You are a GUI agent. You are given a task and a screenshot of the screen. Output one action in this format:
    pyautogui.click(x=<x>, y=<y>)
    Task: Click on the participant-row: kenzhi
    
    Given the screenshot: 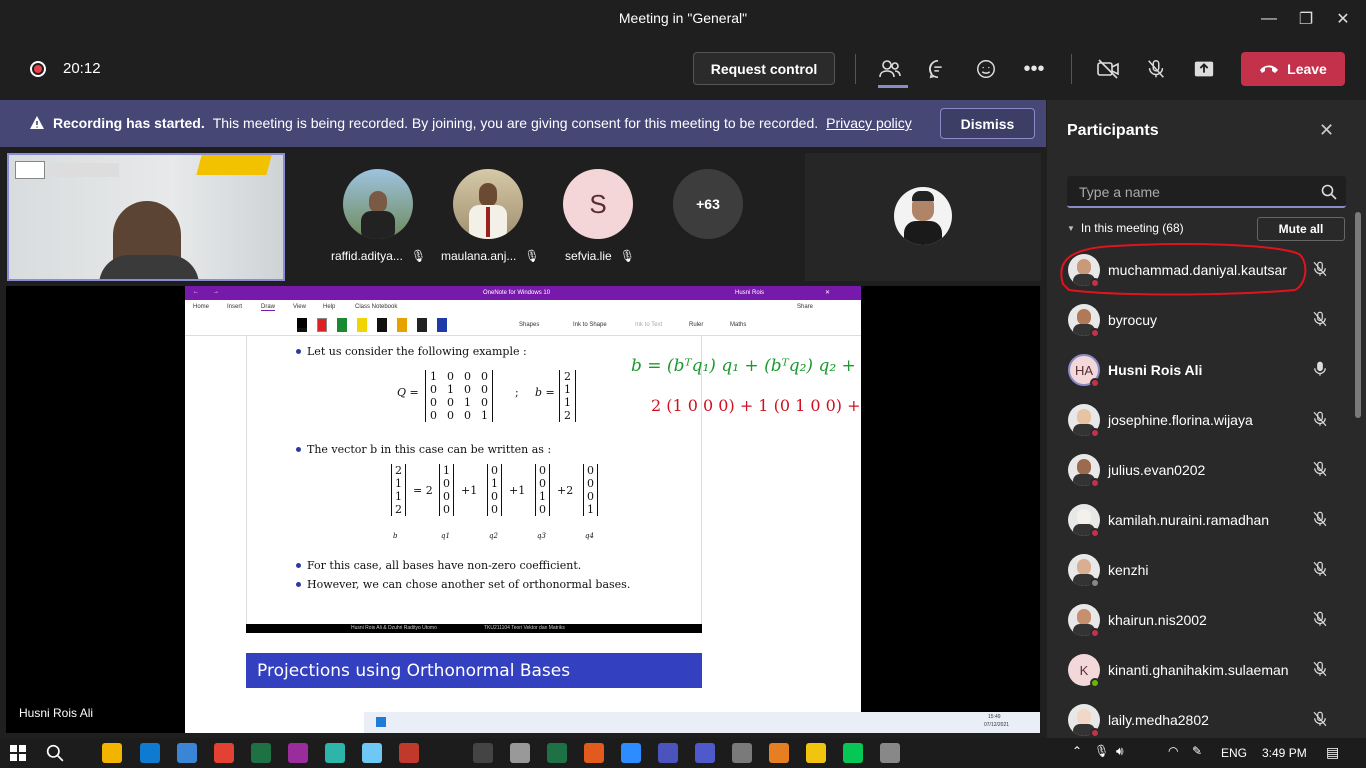 What is the action you would take?
    pyautogui.click(x=1206, y=572)
    